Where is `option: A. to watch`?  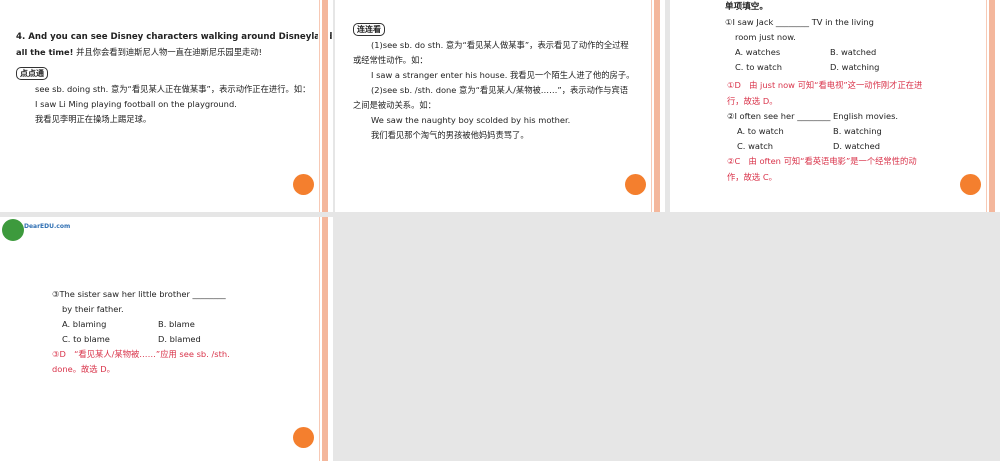
option: A. to watch is located at coordinates (760, 131).